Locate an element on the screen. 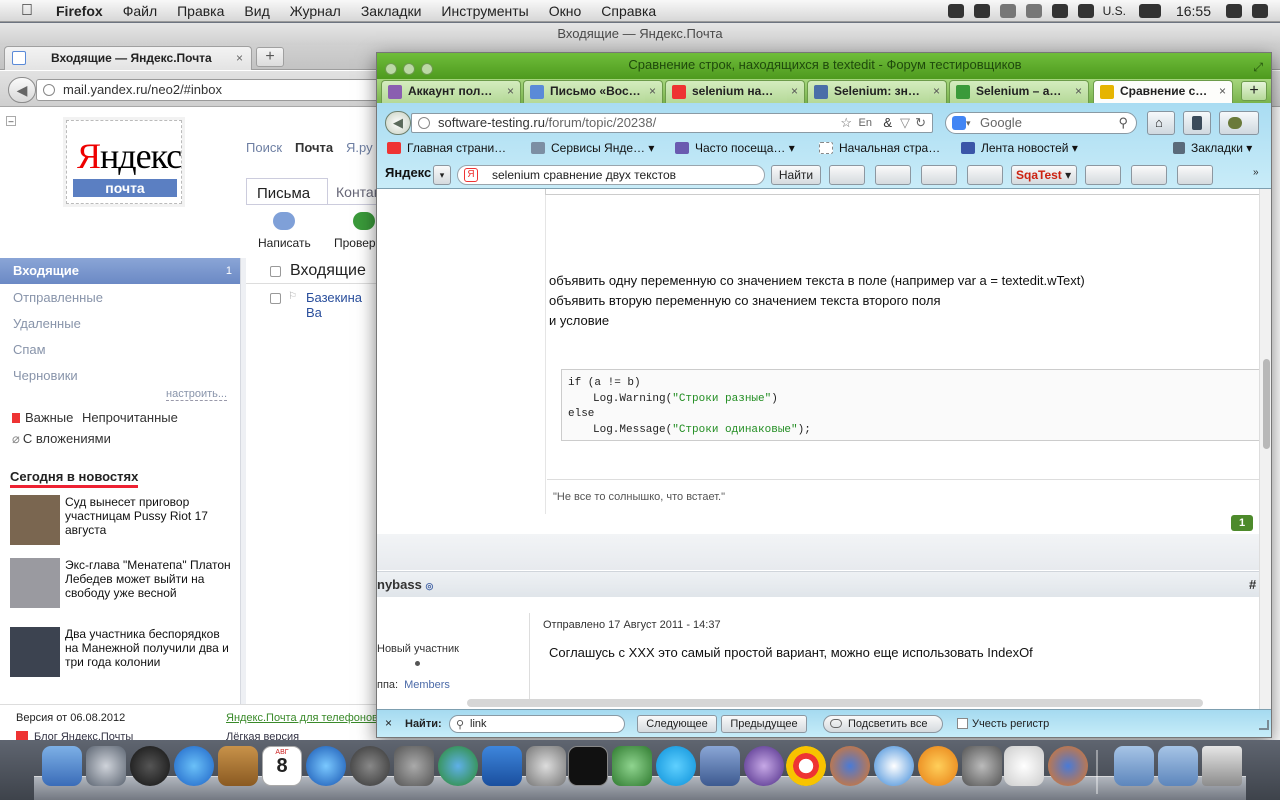  tab-selenium-a: Selenium – а… × is located at coordinates (1019, 91).